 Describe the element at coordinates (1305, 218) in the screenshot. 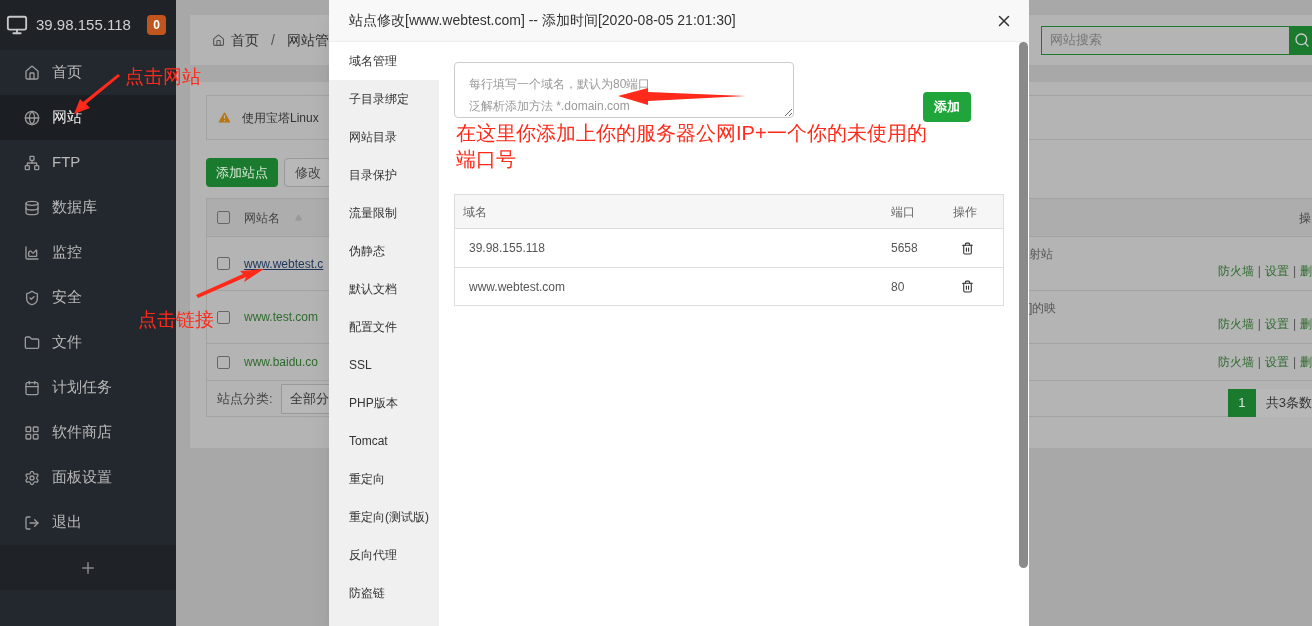

I see `column-header: 操` at that location.